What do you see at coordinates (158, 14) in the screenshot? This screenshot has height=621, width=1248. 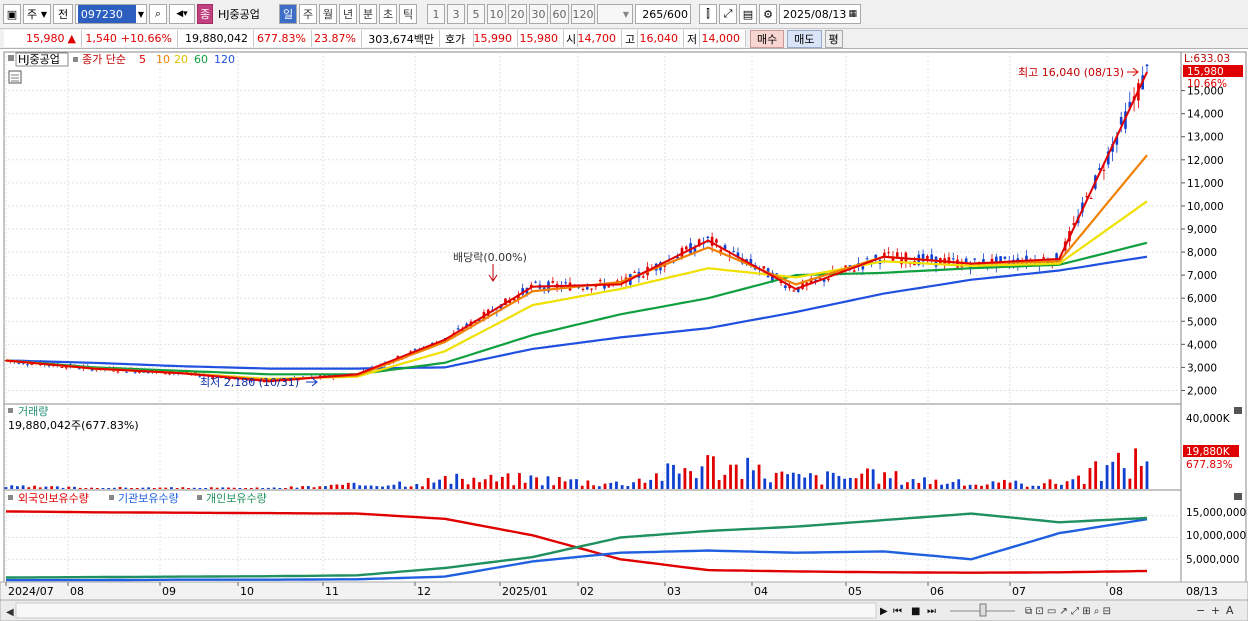 I see `search-icon: ⌕` at bounding box center [158, 14].